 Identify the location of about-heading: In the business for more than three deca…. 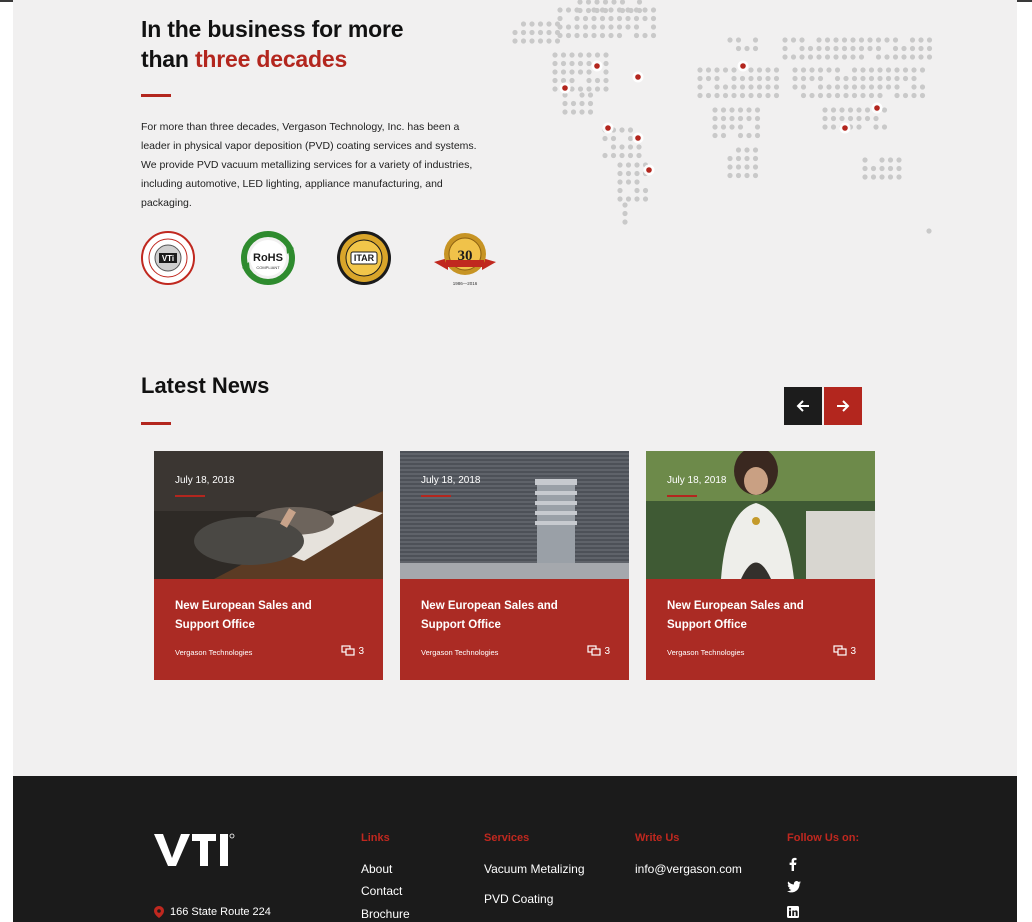
(321, 44).